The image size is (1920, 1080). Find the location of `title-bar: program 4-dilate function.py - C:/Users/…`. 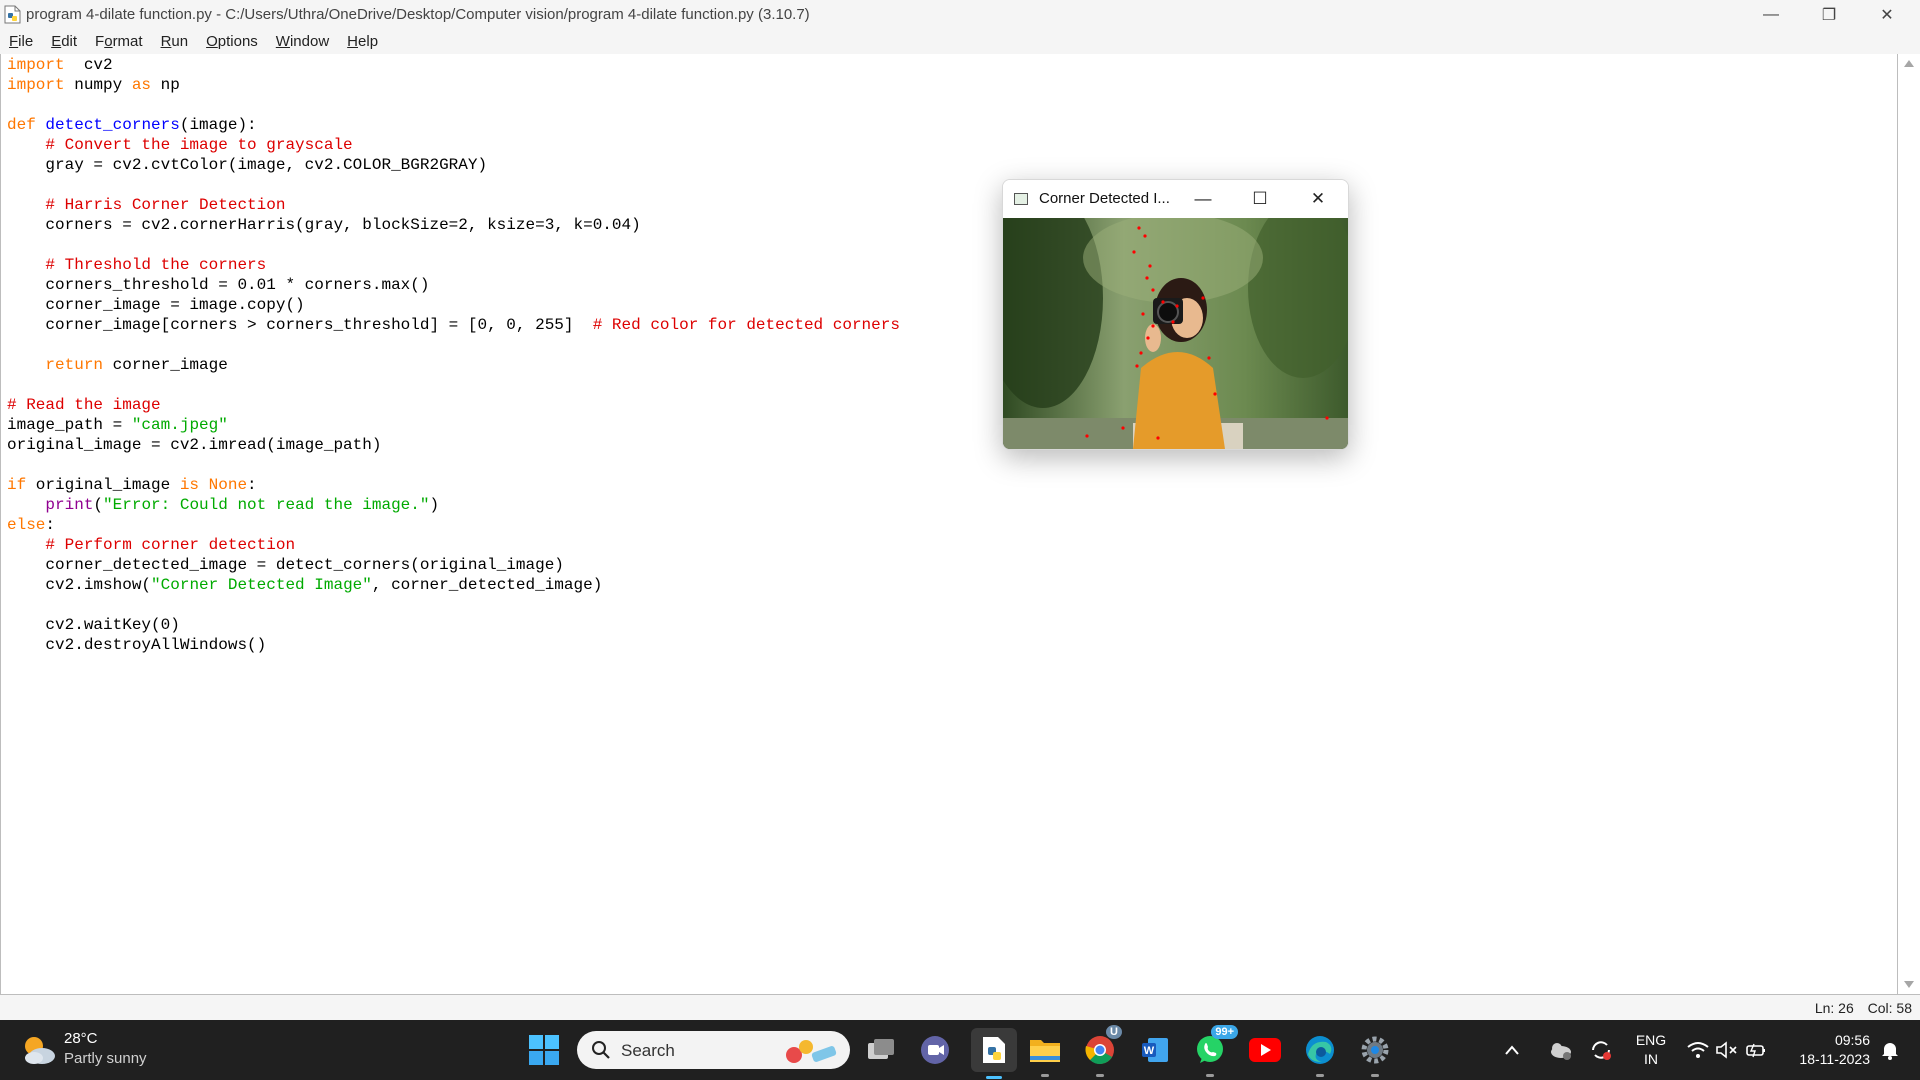

title-bar: program 4-dilate function.py - C:/Users/… is located at coordinates (960, 14).